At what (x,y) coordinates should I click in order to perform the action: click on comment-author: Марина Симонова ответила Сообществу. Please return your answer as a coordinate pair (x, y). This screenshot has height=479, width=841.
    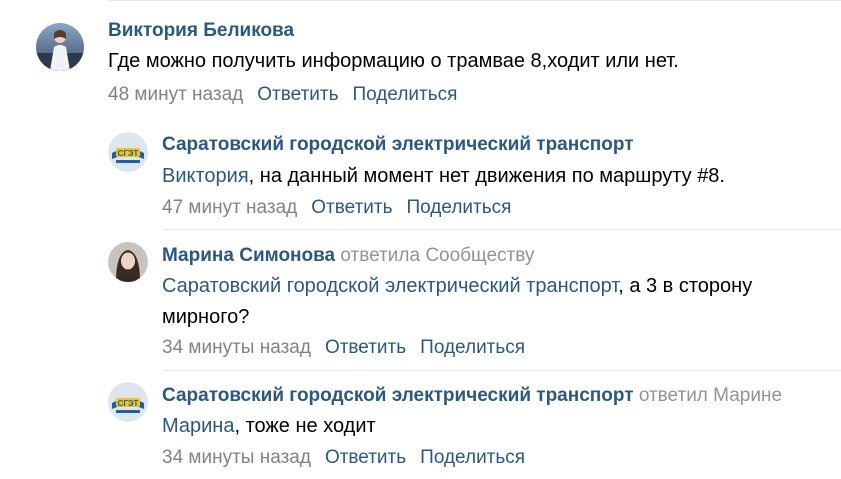
    Looking at the image, I should click on (348, 256).